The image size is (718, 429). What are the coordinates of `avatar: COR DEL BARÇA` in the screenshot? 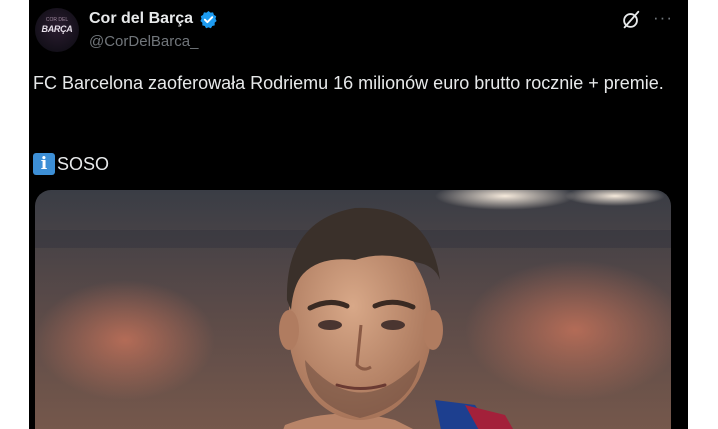 It's located at (57, 30).